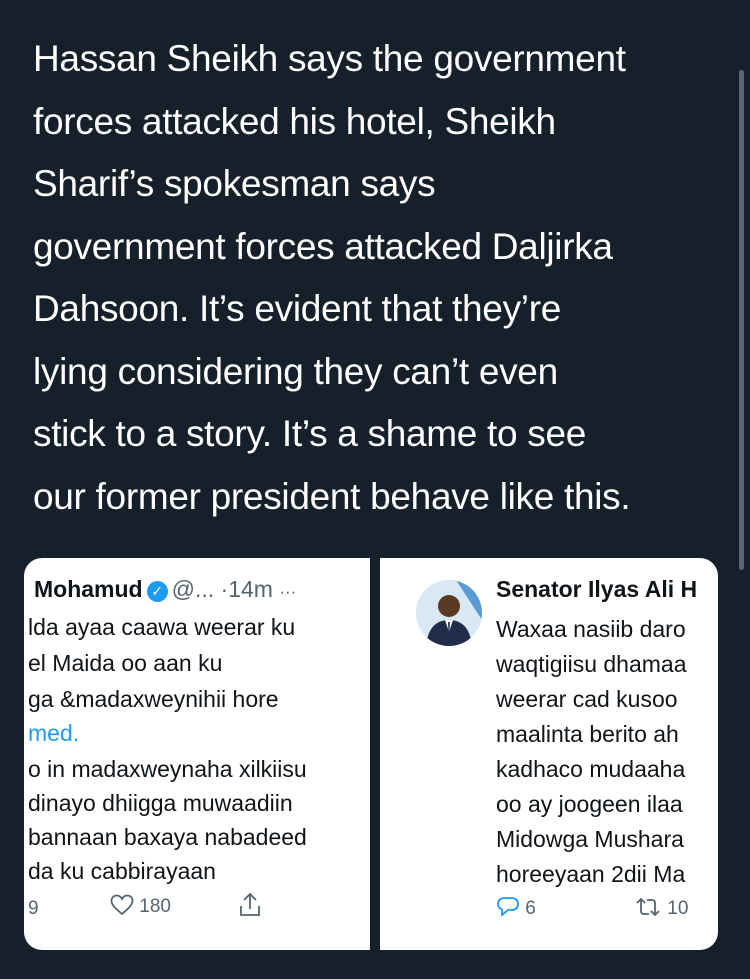 Image resolution: width=750 pixels, height=979 pixels. I want to click on embedded-tweet-header: Senator Ilyas Ali H, so click(596, 589).